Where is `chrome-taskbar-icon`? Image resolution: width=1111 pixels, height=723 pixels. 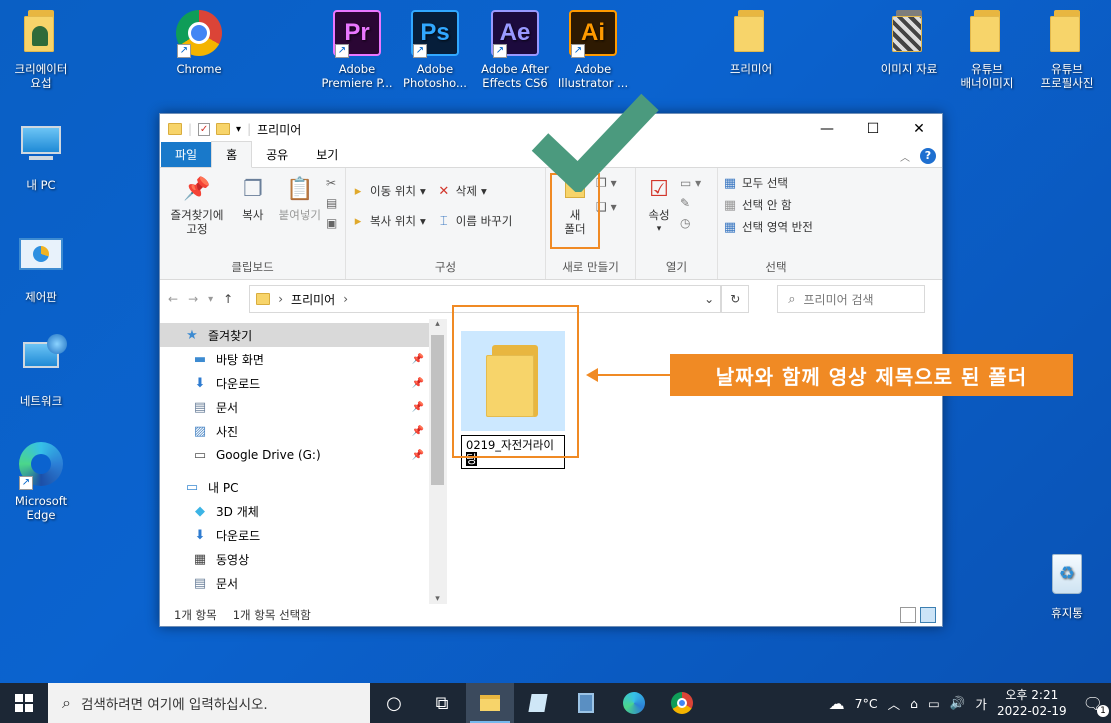
chrome-taskbar-icon is located at coordinates (682, 703).